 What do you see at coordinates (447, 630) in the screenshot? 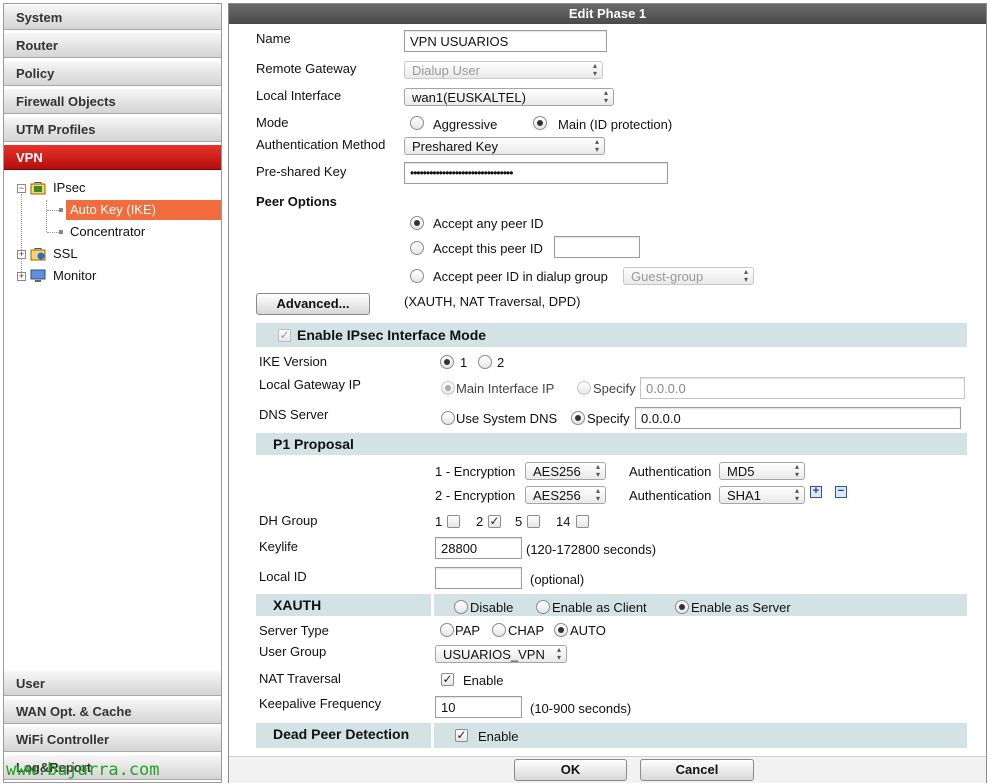
I see `server-pap-radio` at bounding box center [447, 630].